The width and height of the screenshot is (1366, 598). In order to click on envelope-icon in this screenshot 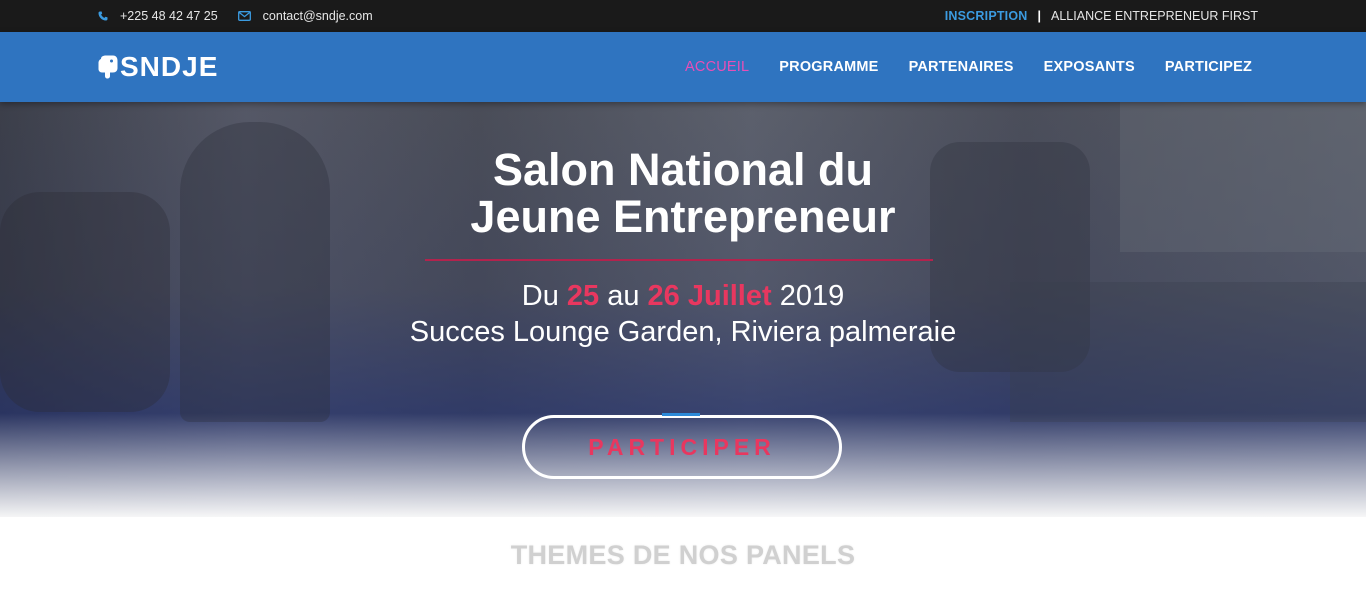, I will do `click(244, 16)`.